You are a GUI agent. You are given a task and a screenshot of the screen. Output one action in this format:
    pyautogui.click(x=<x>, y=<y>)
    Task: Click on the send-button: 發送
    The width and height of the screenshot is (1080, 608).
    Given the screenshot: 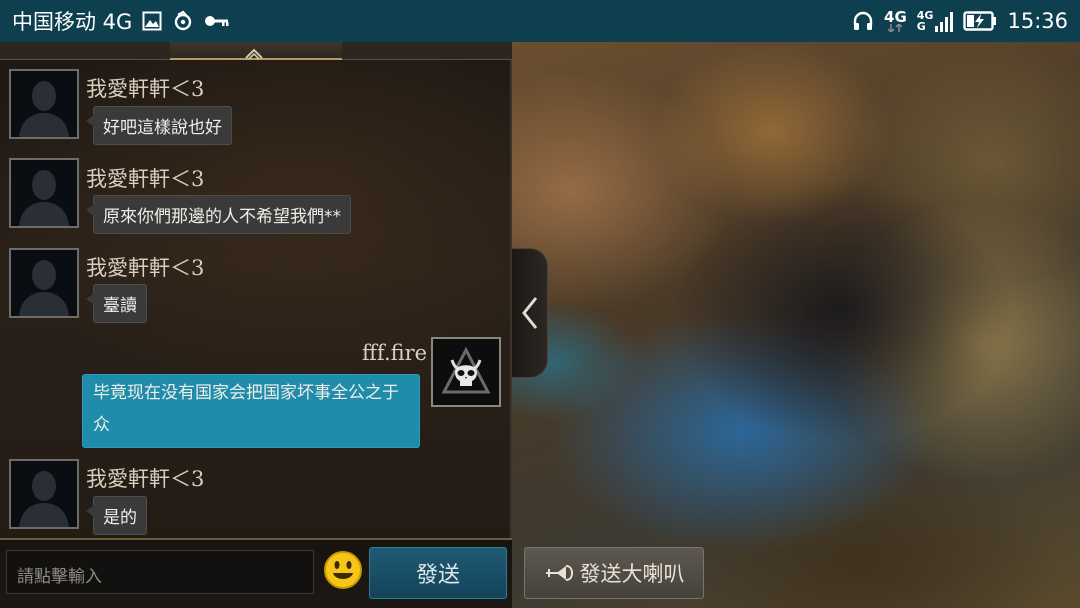 What is the action you would take?
    pyautogui.click(x=438, y=573)
    